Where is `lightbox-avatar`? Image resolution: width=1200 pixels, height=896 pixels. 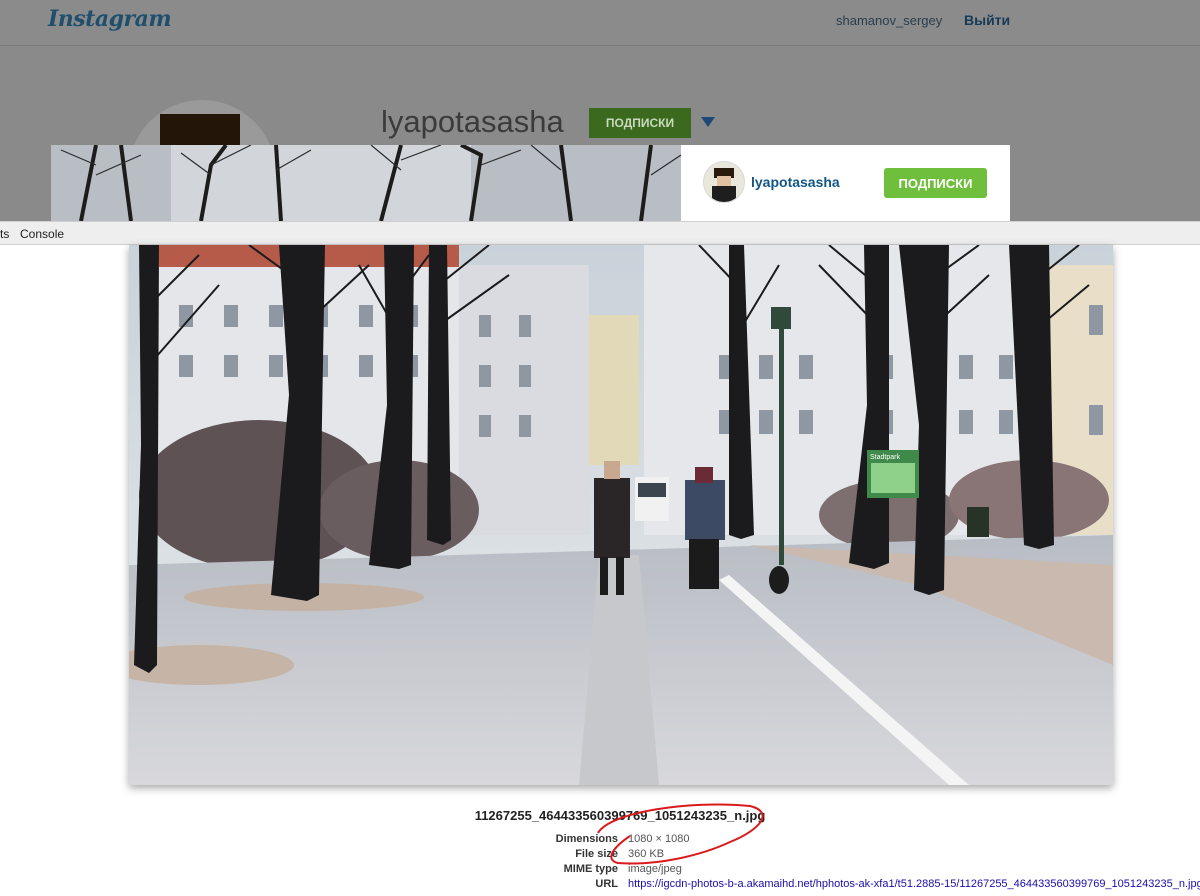 lightbox-avatar is located at coordinates (724, 182).